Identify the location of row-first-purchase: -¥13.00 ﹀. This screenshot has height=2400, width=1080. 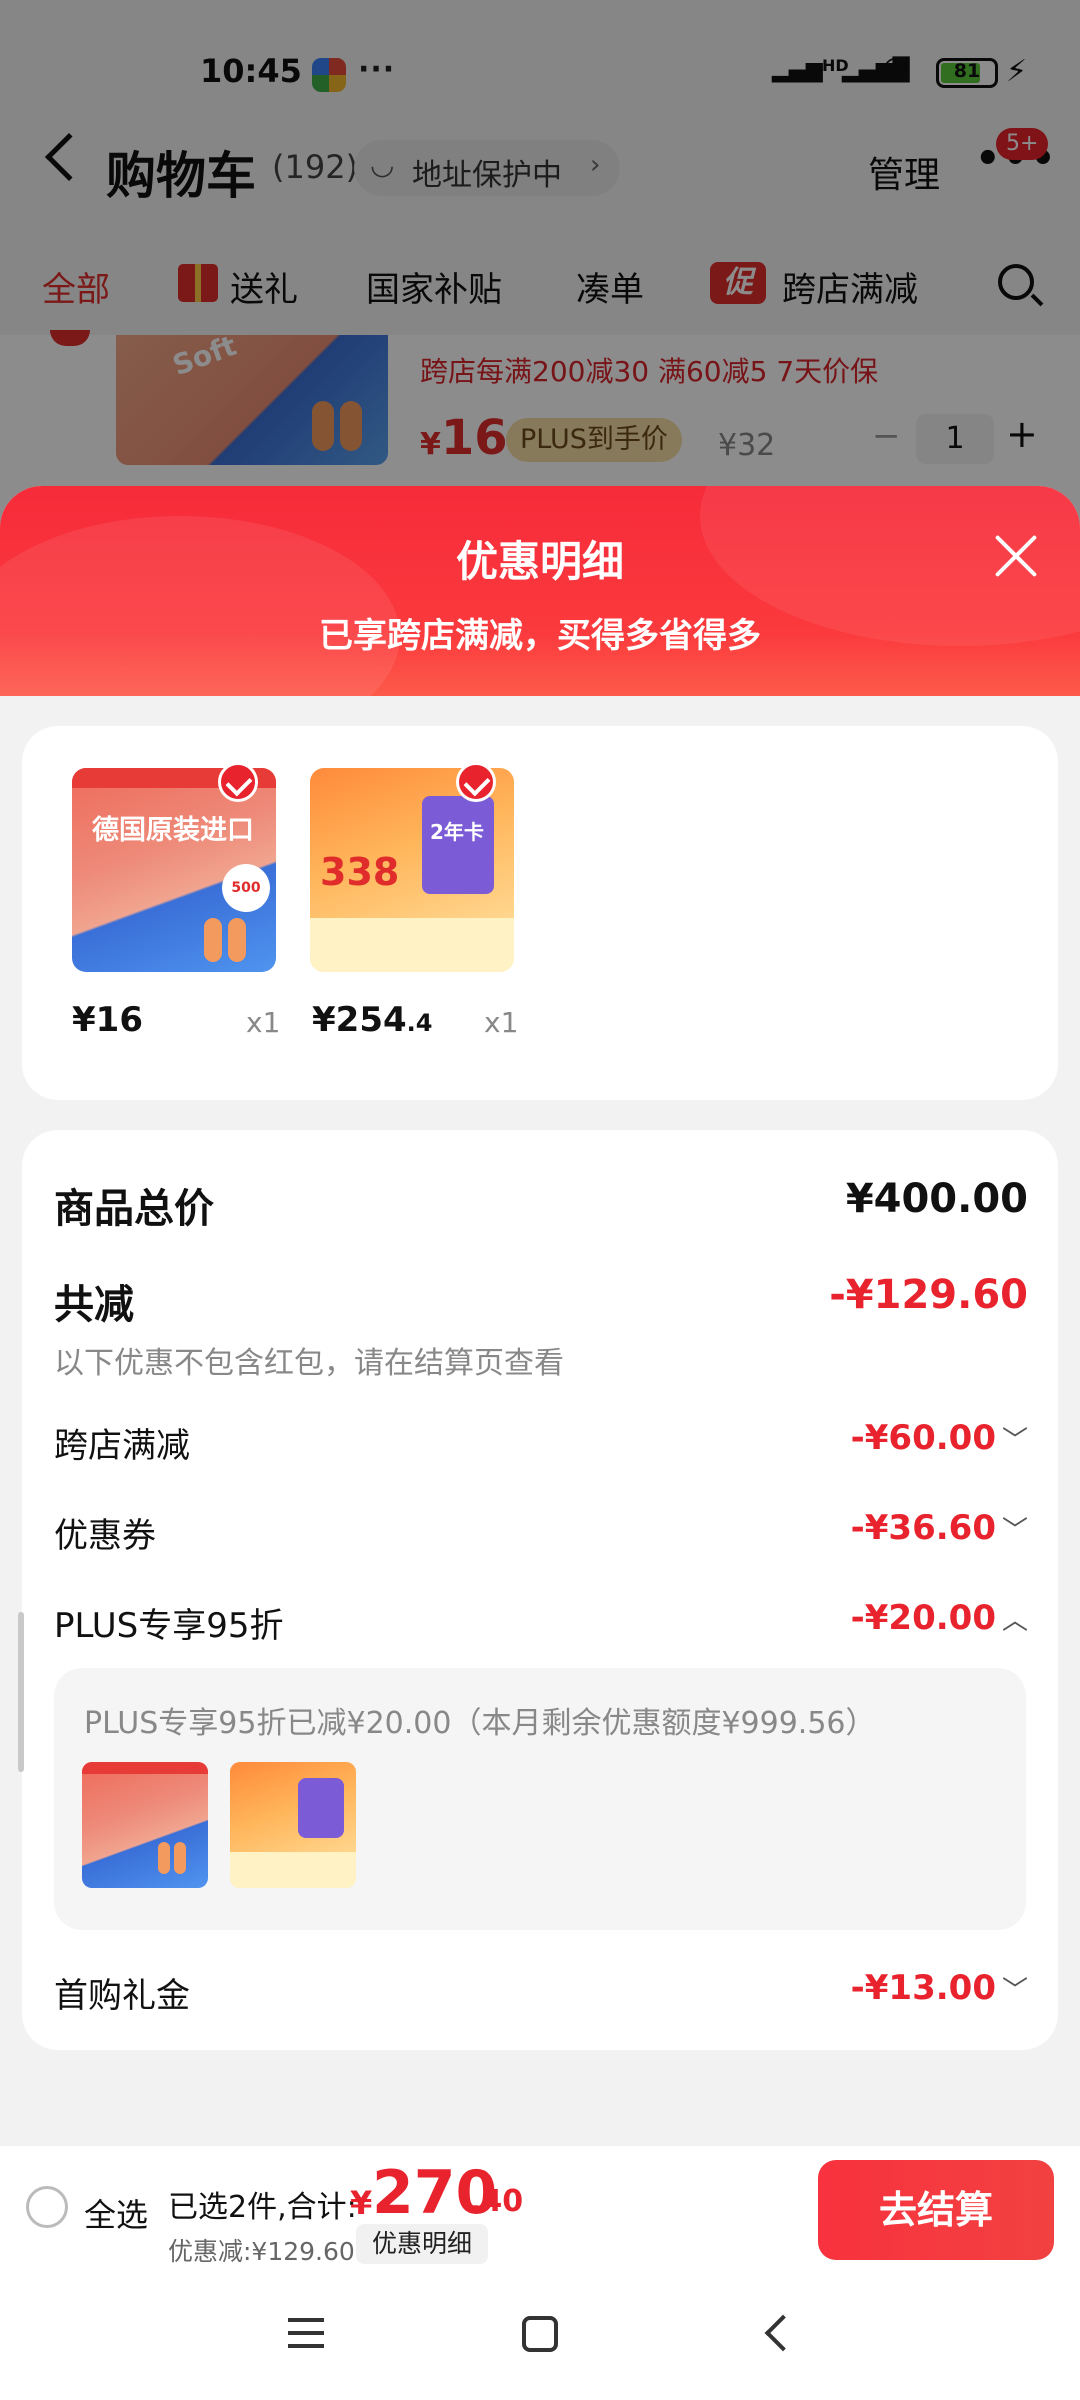
(939, 1988).